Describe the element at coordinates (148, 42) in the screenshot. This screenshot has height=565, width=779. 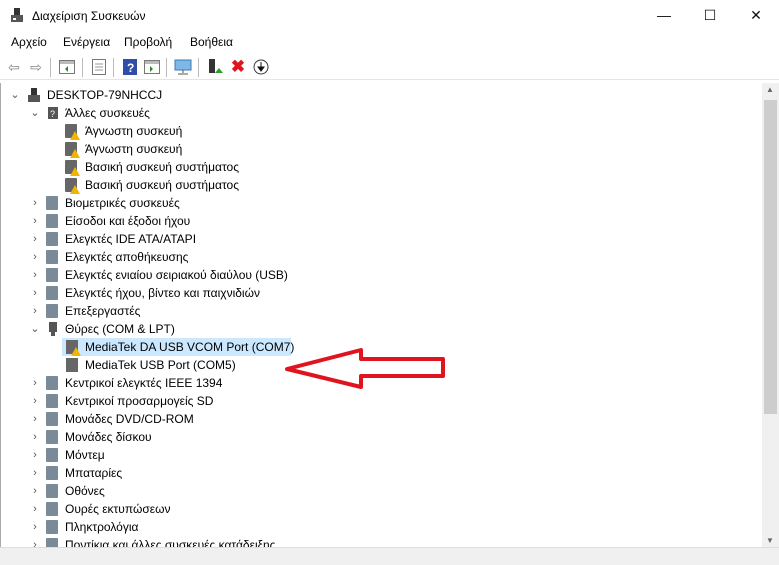
I see `menu-view: Προβολή` at that location.